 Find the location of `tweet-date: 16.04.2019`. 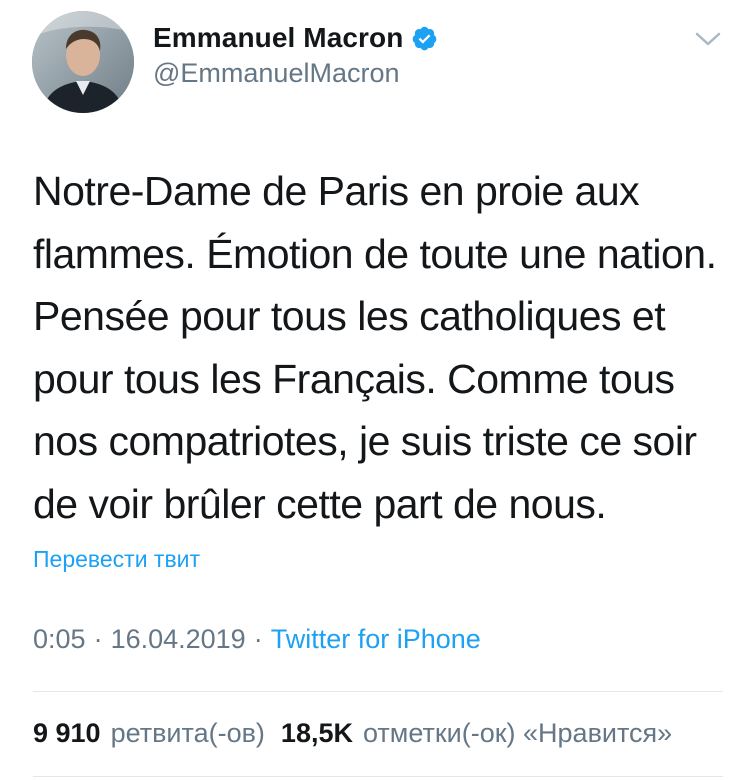

tweet-date: 16.04.2019 is located at coordinates (178, 639).